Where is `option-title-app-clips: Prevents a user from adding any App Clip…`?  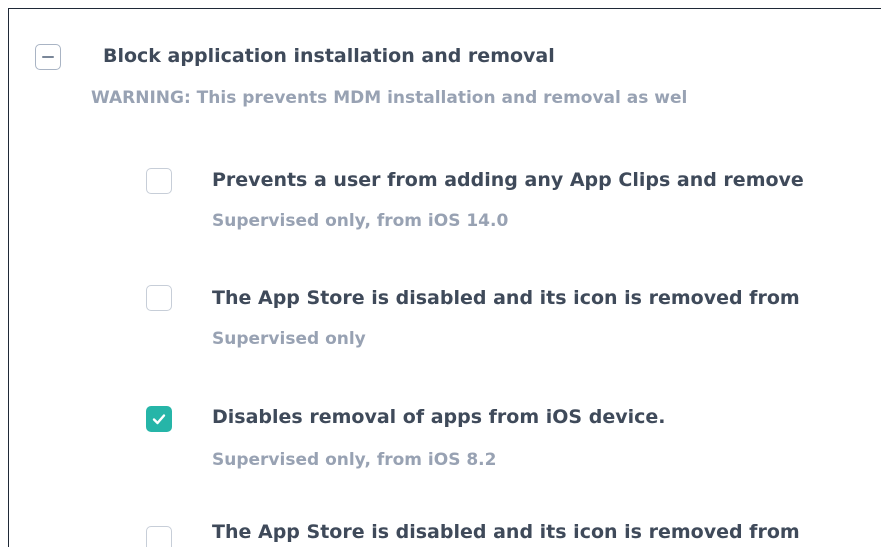
option-title-app-clips: Prevents a user from adding any App Clip… is located at coordinates (508, 180).